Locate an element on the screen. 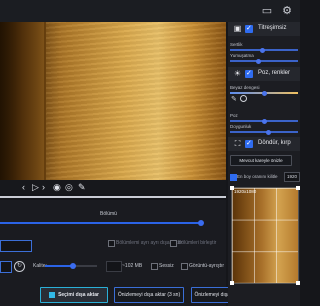 This screenshot has height=306, width=320. crop-grid is located at coordinates (265, 235).